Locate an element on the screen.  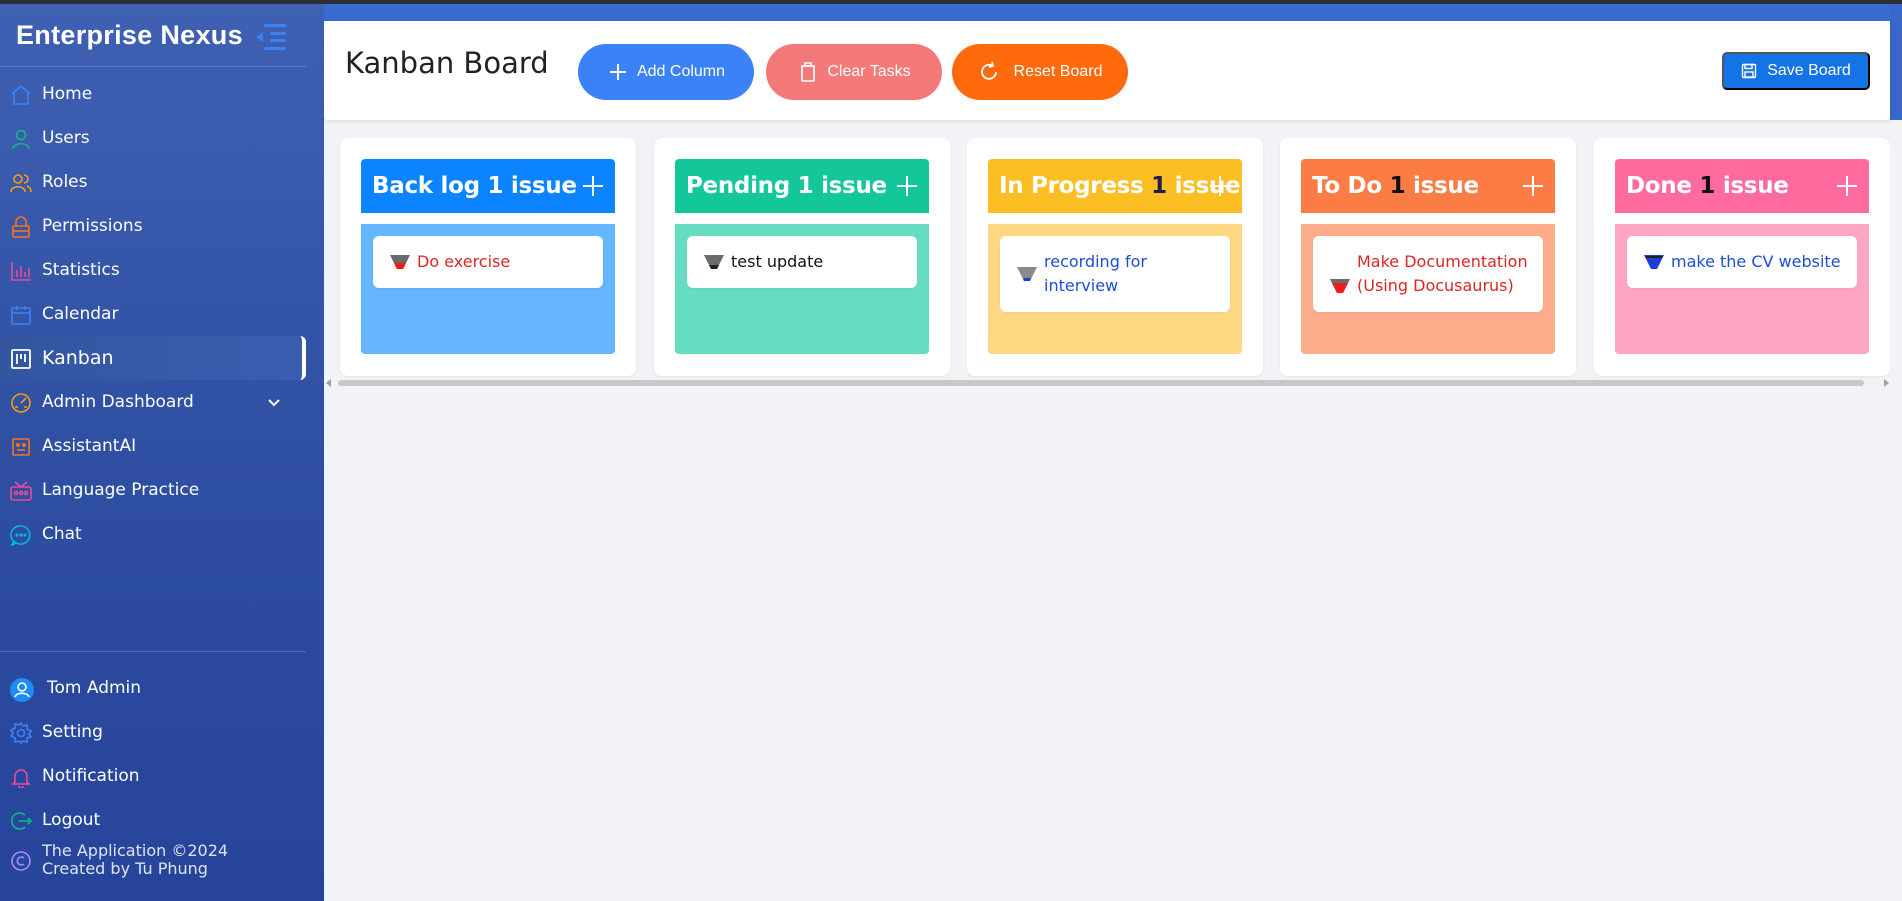
footer-copyright: The Application ©2024 is located at coordinates (135, 850).